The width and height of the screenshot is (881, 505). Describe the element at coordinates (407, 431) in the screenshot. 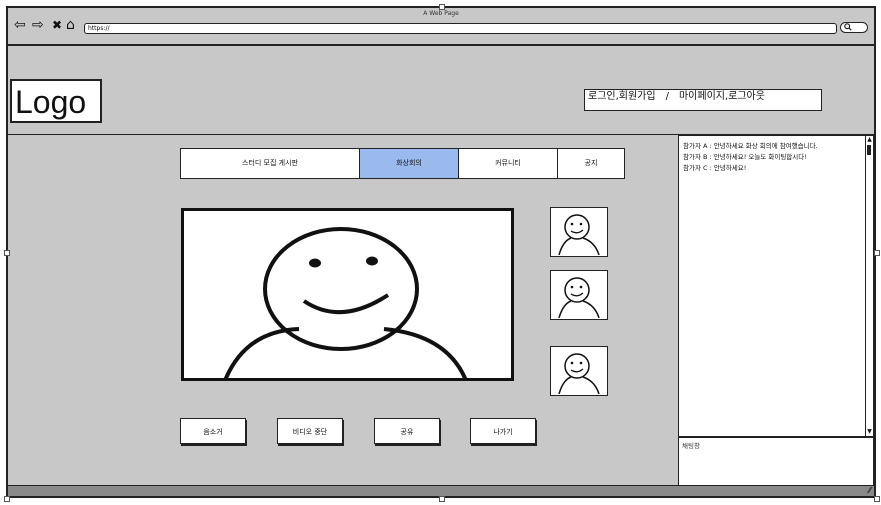

I see `share-button: 공유` at that location.